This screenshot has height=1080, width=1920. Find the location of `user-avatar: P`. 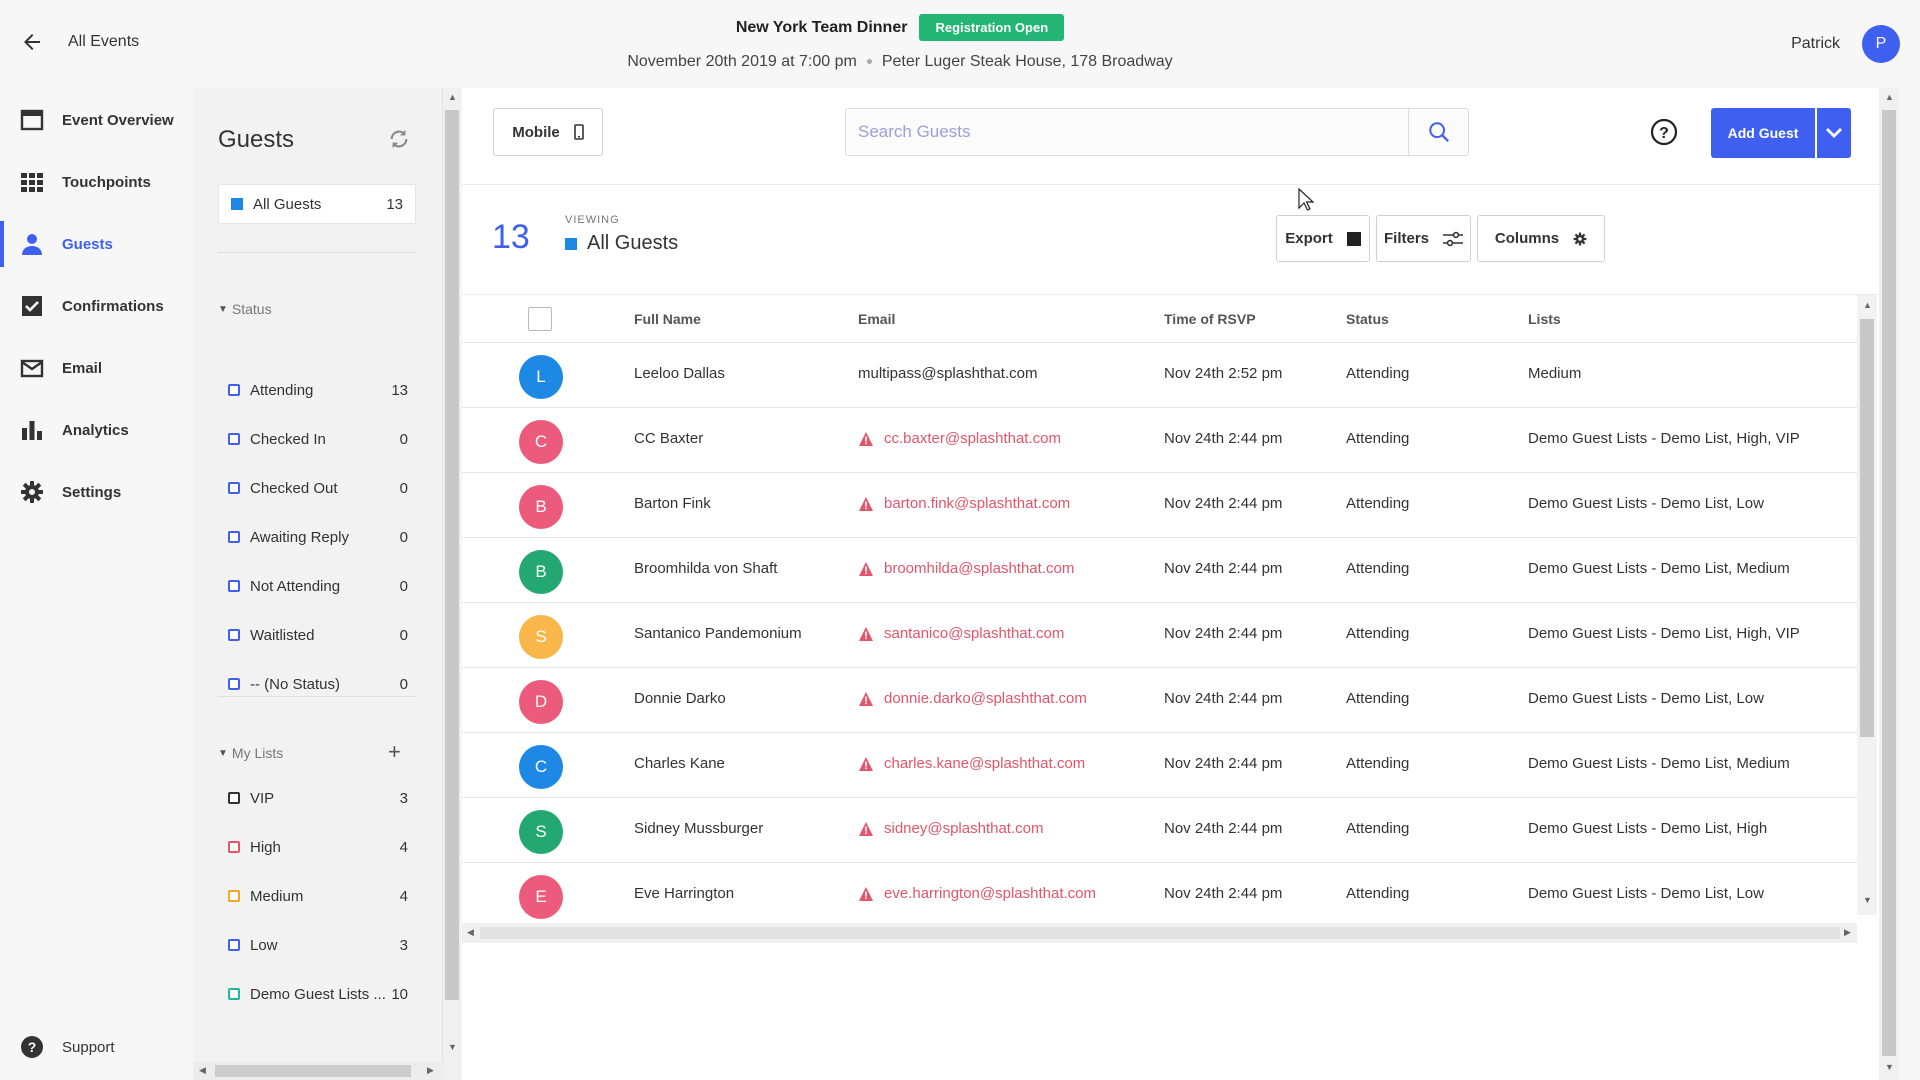

user-avatar: P is located at coordinates (1881, 44).